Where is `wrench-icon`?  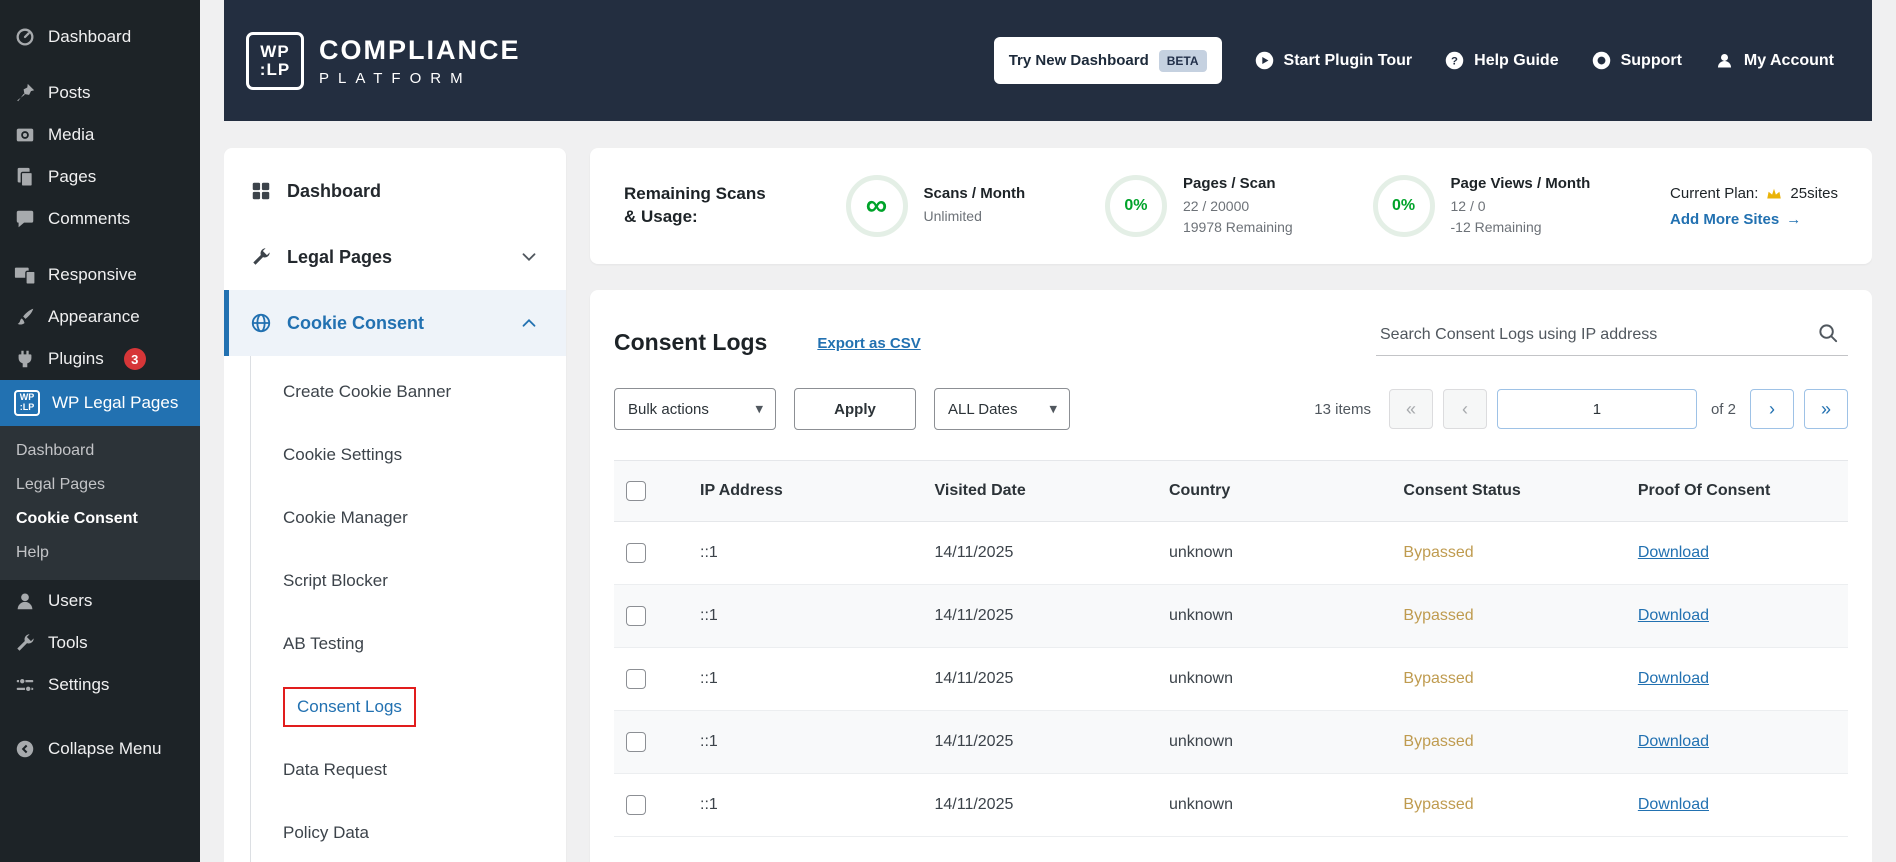 wrench-icon is located at coordinates (25, 642).